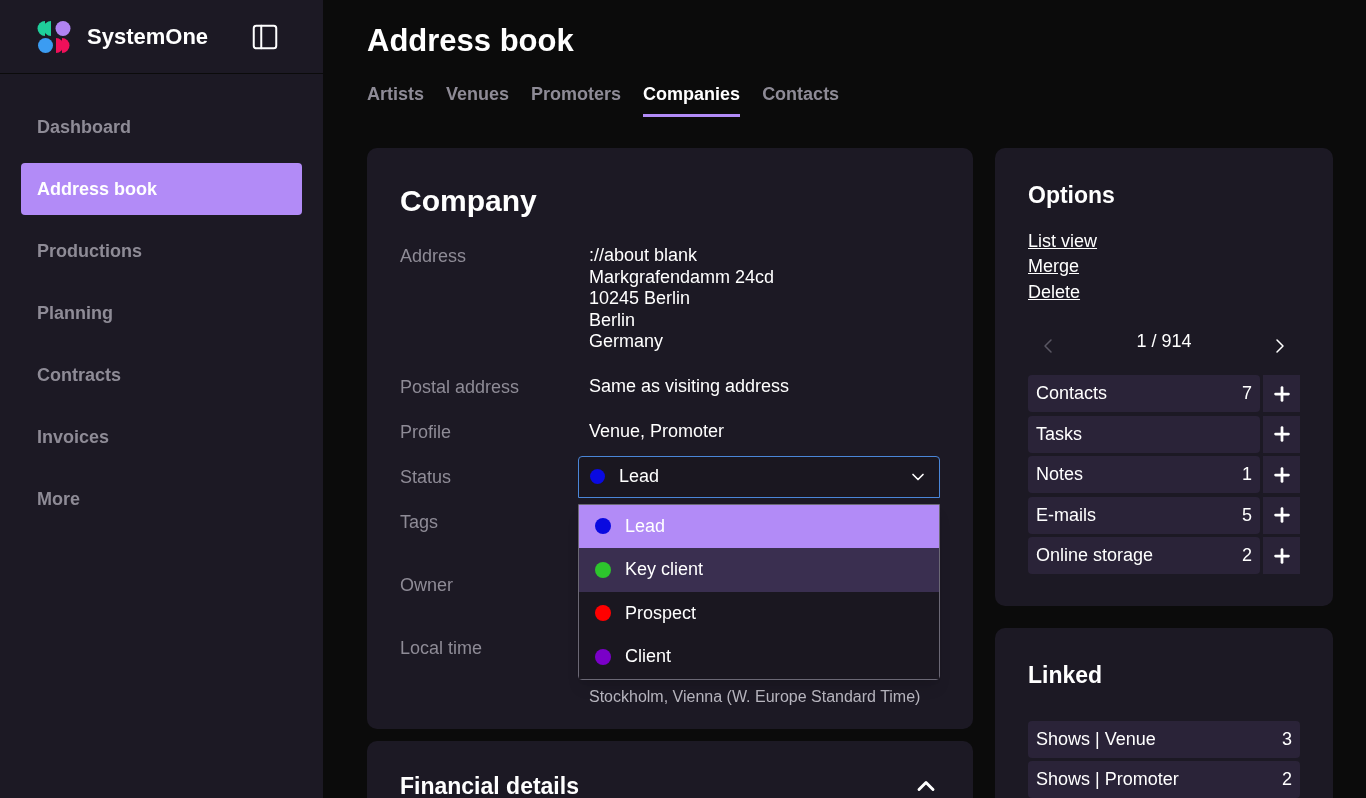  I want to click on counter-label: E-mails, so click(1066, 515).